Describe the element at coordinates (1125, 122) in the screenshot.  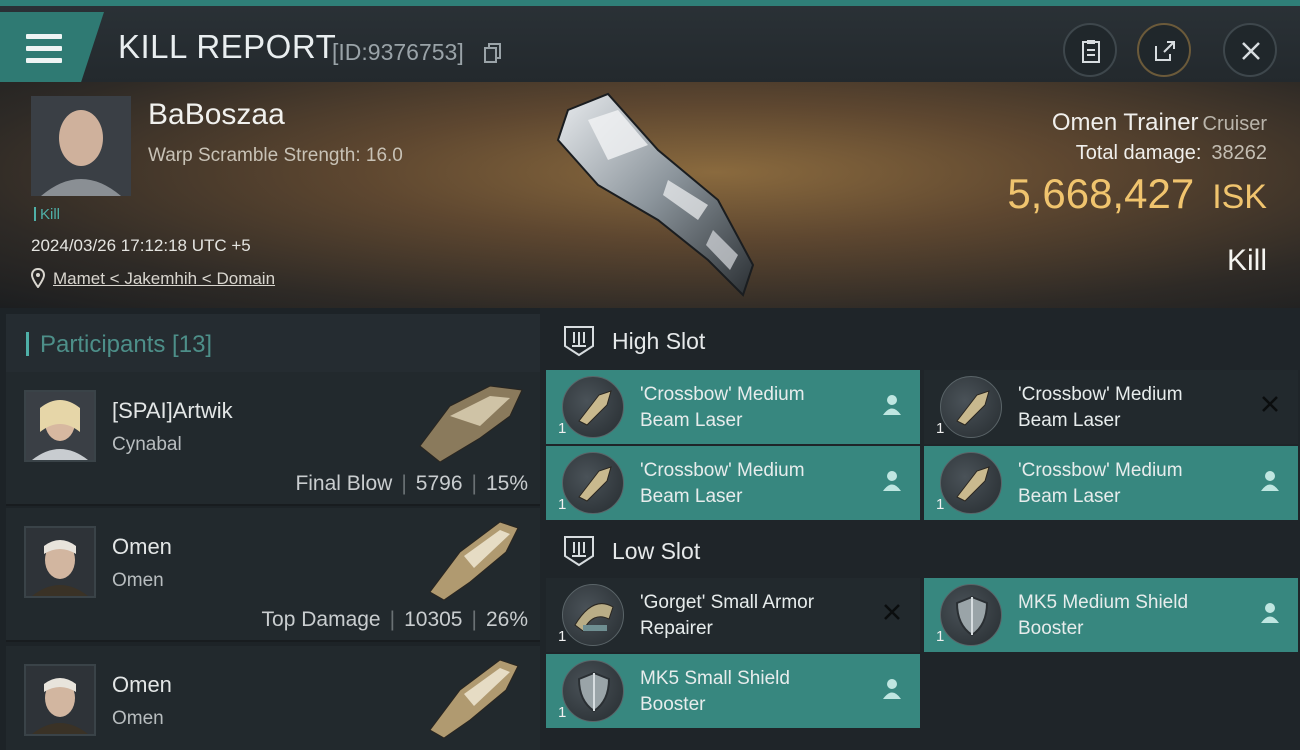
I see `ship-name: Omen Trainer` at that location.